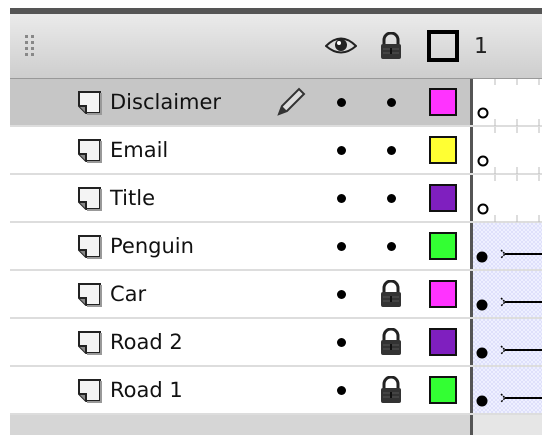  Describe the element at coordinates (276, 343) in the screenshot. I see `layer-row: Road 2` at that location.